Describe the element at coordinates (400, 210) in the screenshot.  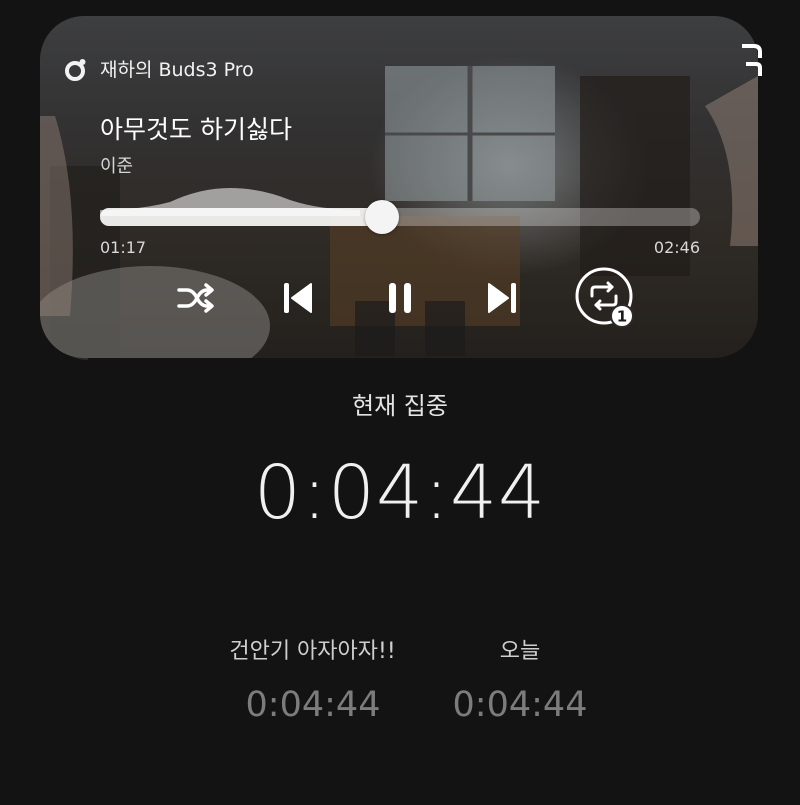
I see `seek-bar` at that location.